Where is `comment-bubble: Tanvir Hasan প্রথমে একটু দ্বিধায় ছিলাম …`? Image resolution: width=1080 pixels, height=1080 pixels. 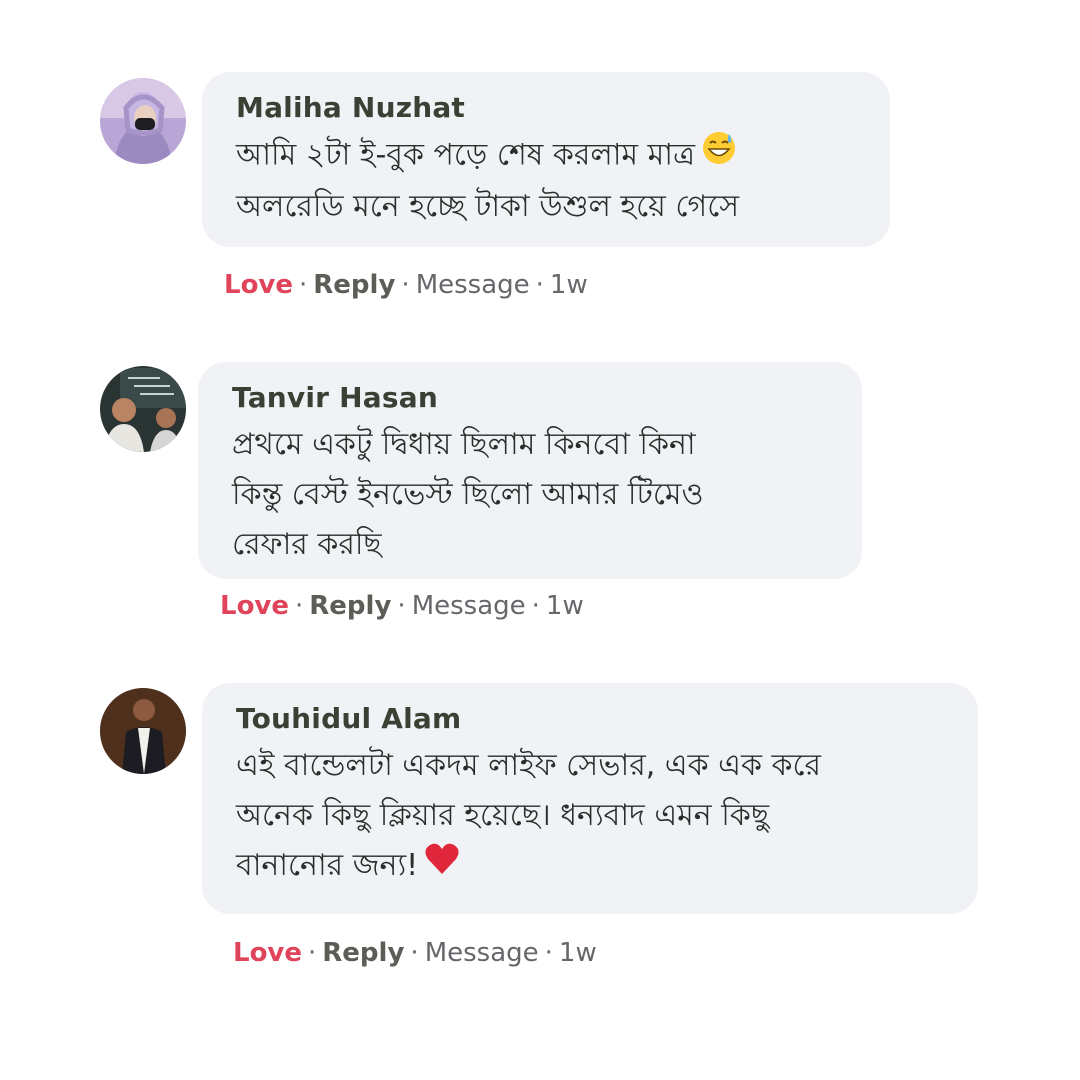
comment-bubble: Tanvir Hasan প্রথমে একটু দ্বিধায় ছিলাম … is located at coordinates (530, 470).